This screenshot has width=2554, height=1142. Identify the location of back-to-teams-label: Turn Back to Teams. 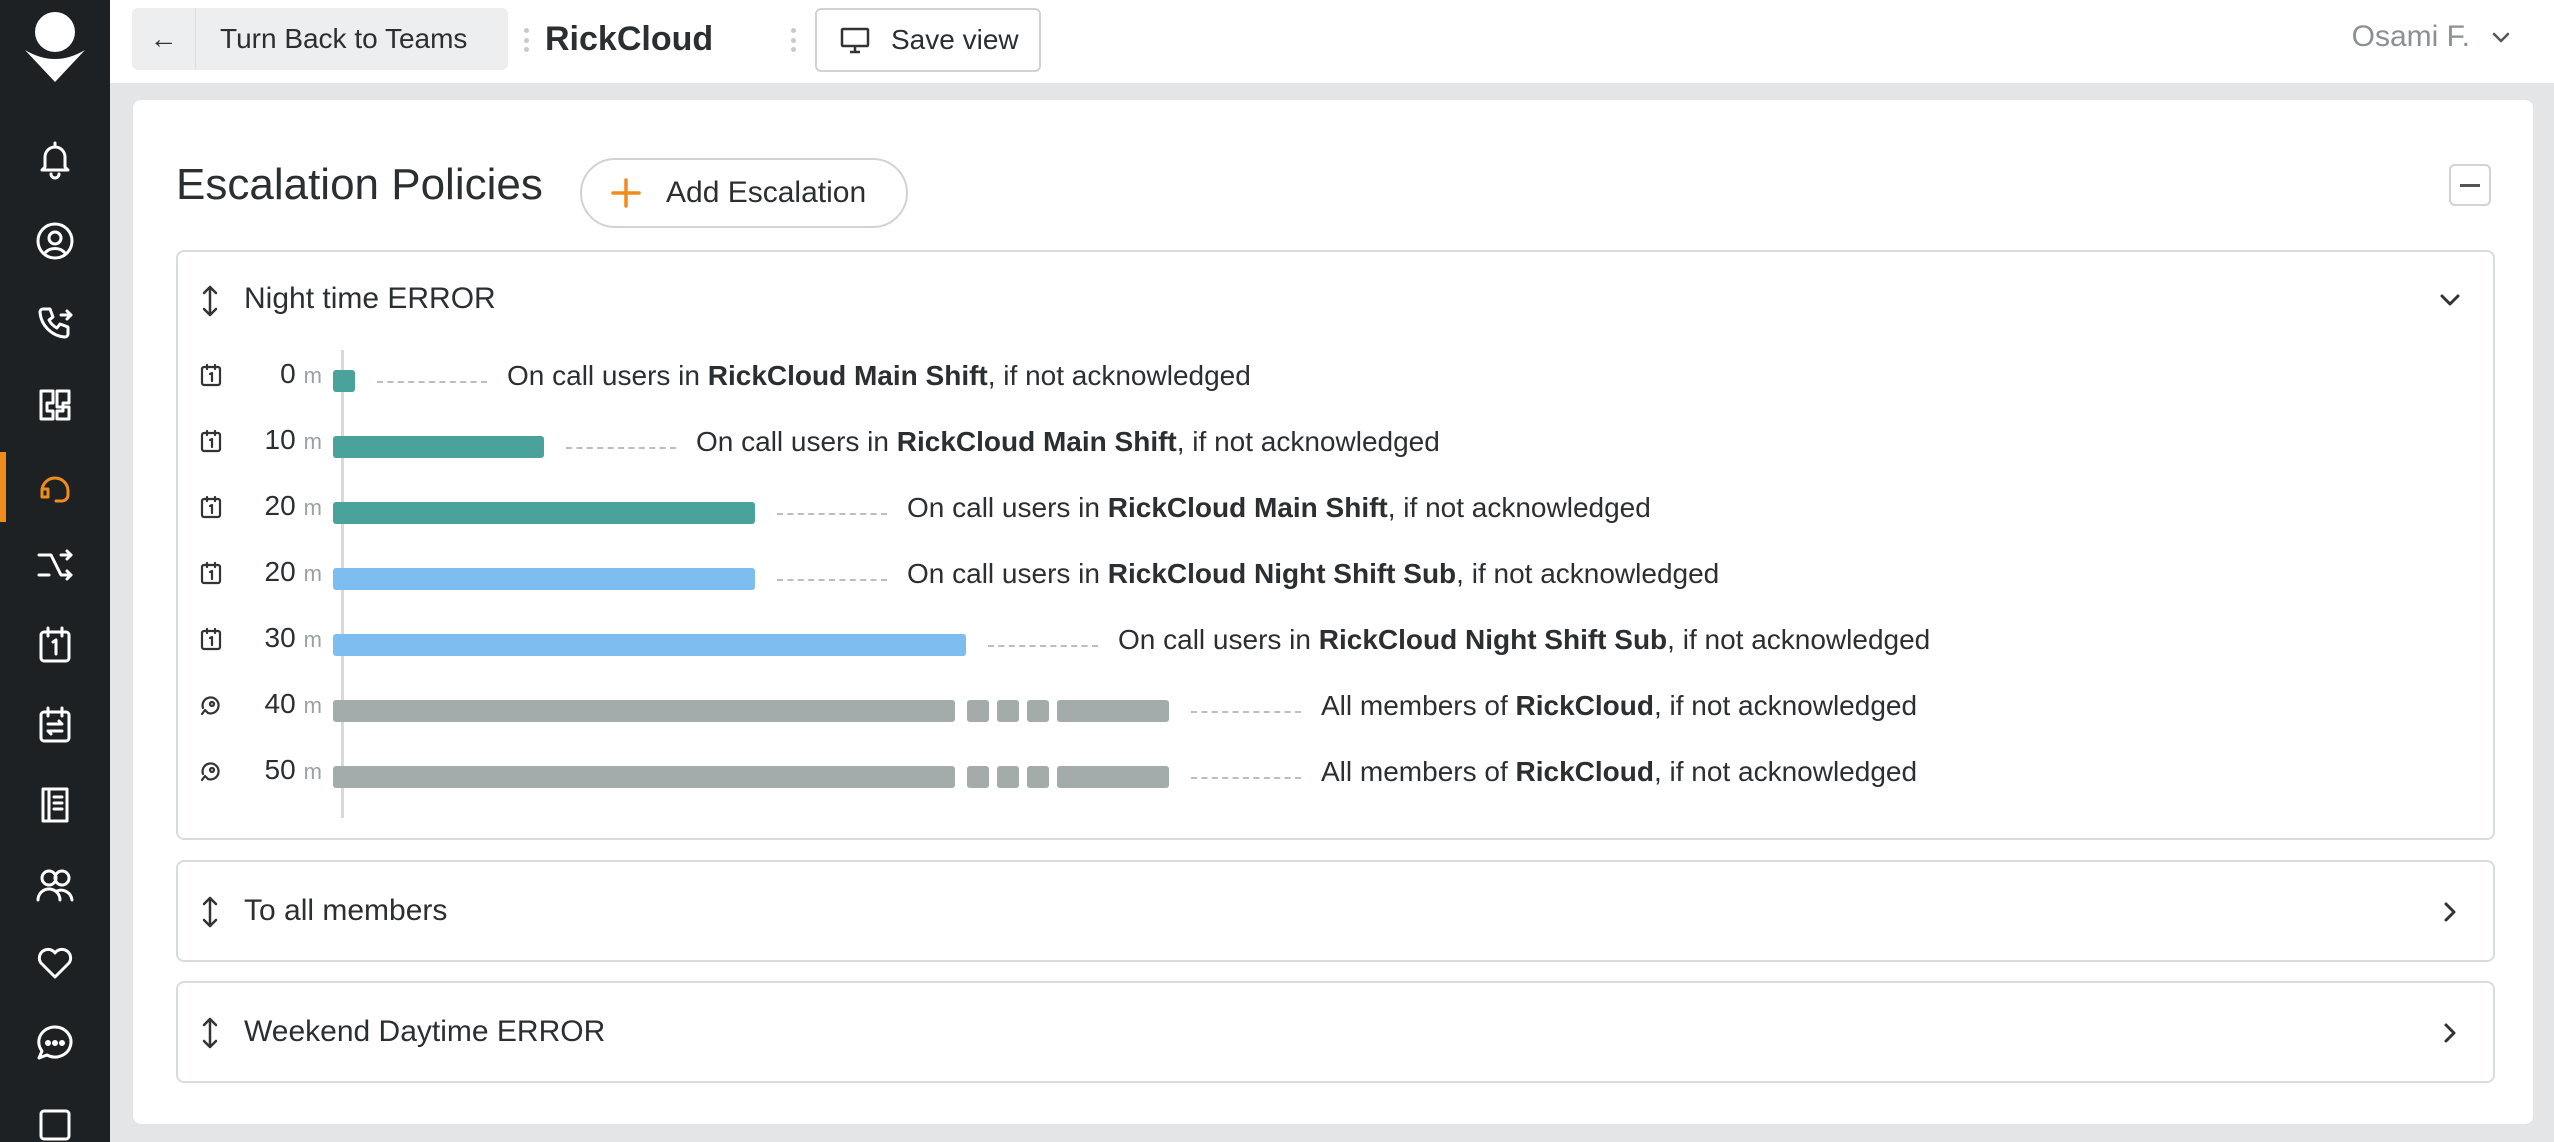
(344, 38).